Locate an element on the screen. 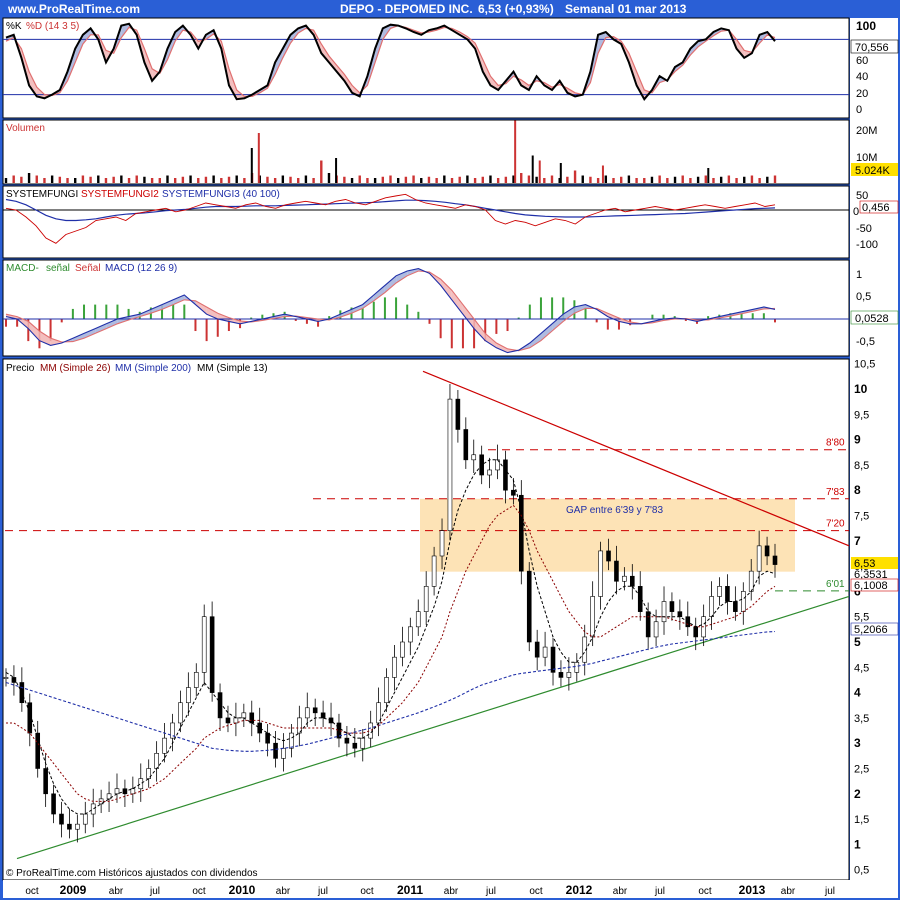  chart-title: DEPO - DEPOMED INC. is located at coordinates (406, 9).